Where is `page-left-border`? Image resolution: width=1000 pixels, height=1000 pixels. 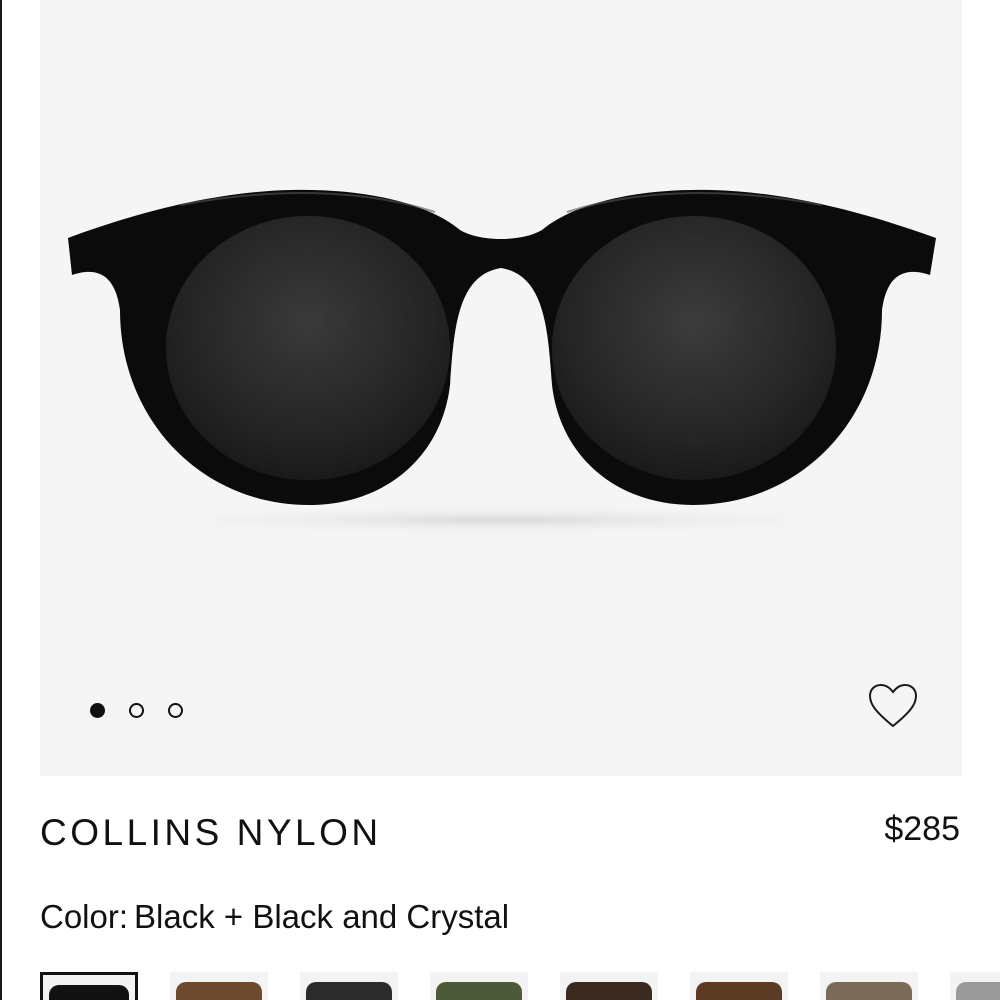
page-left-border is located at coordinates (1, 500).